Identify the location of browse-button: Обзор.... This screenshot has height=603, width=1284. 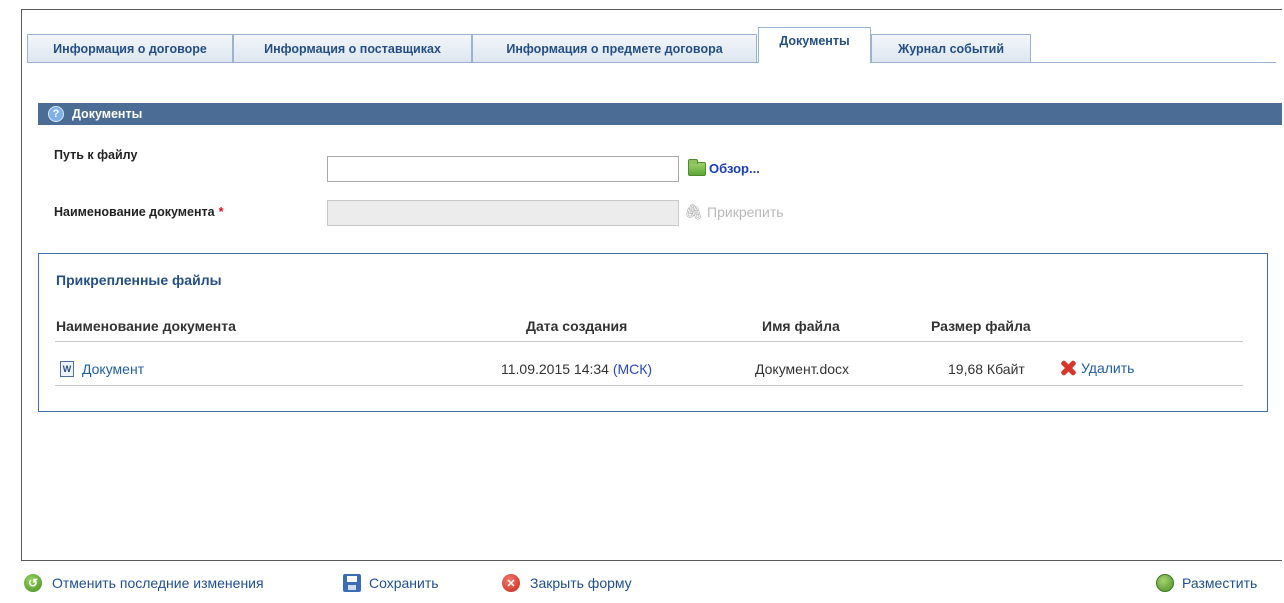
(724, 167).